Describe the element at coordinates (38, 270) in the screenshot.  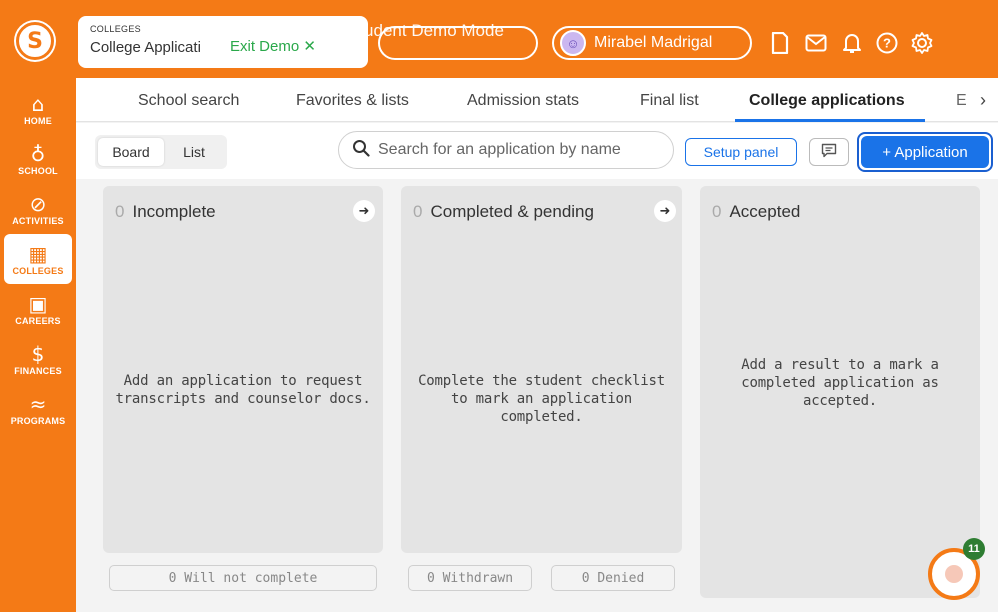
I see `sidebar-item-label: COLLEGES` at that location.